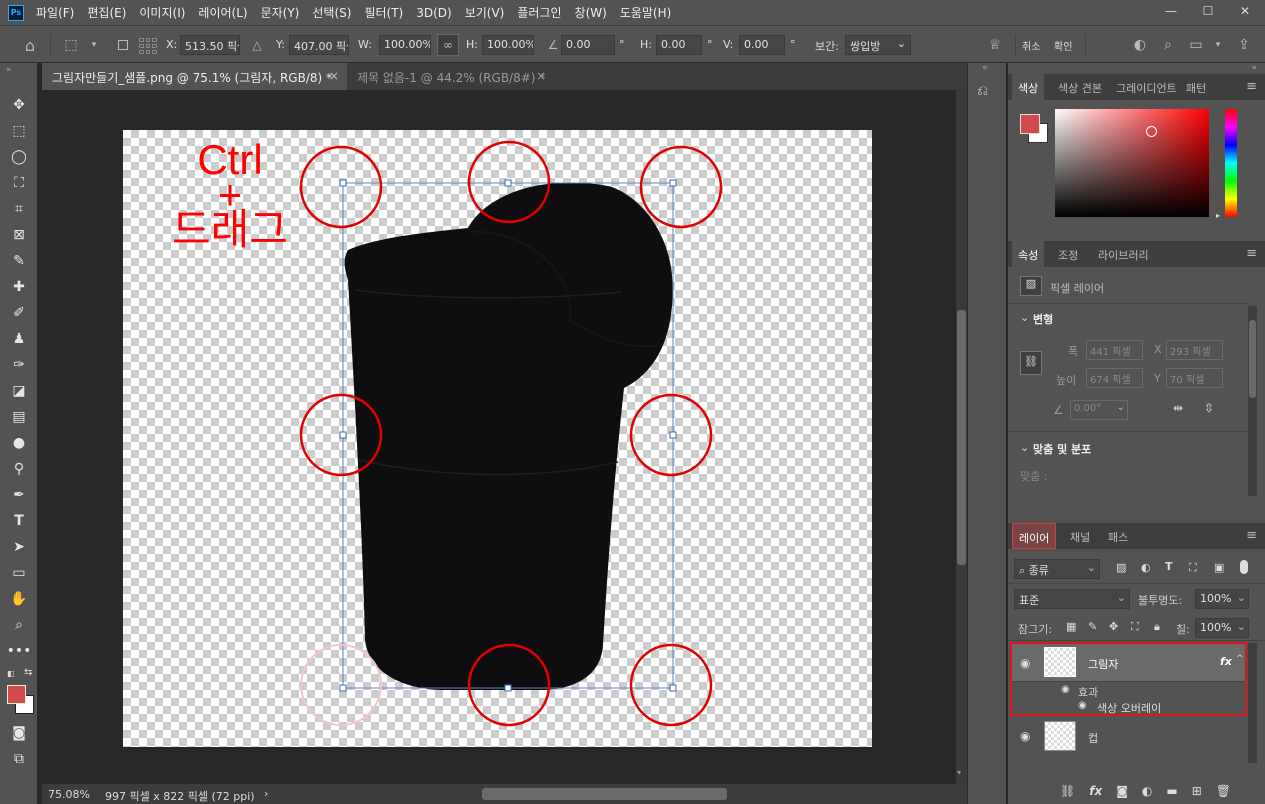  Describe the element at coordinates (1169, 566) in the screenshot. I see `filter-type-icon: T` at that location.